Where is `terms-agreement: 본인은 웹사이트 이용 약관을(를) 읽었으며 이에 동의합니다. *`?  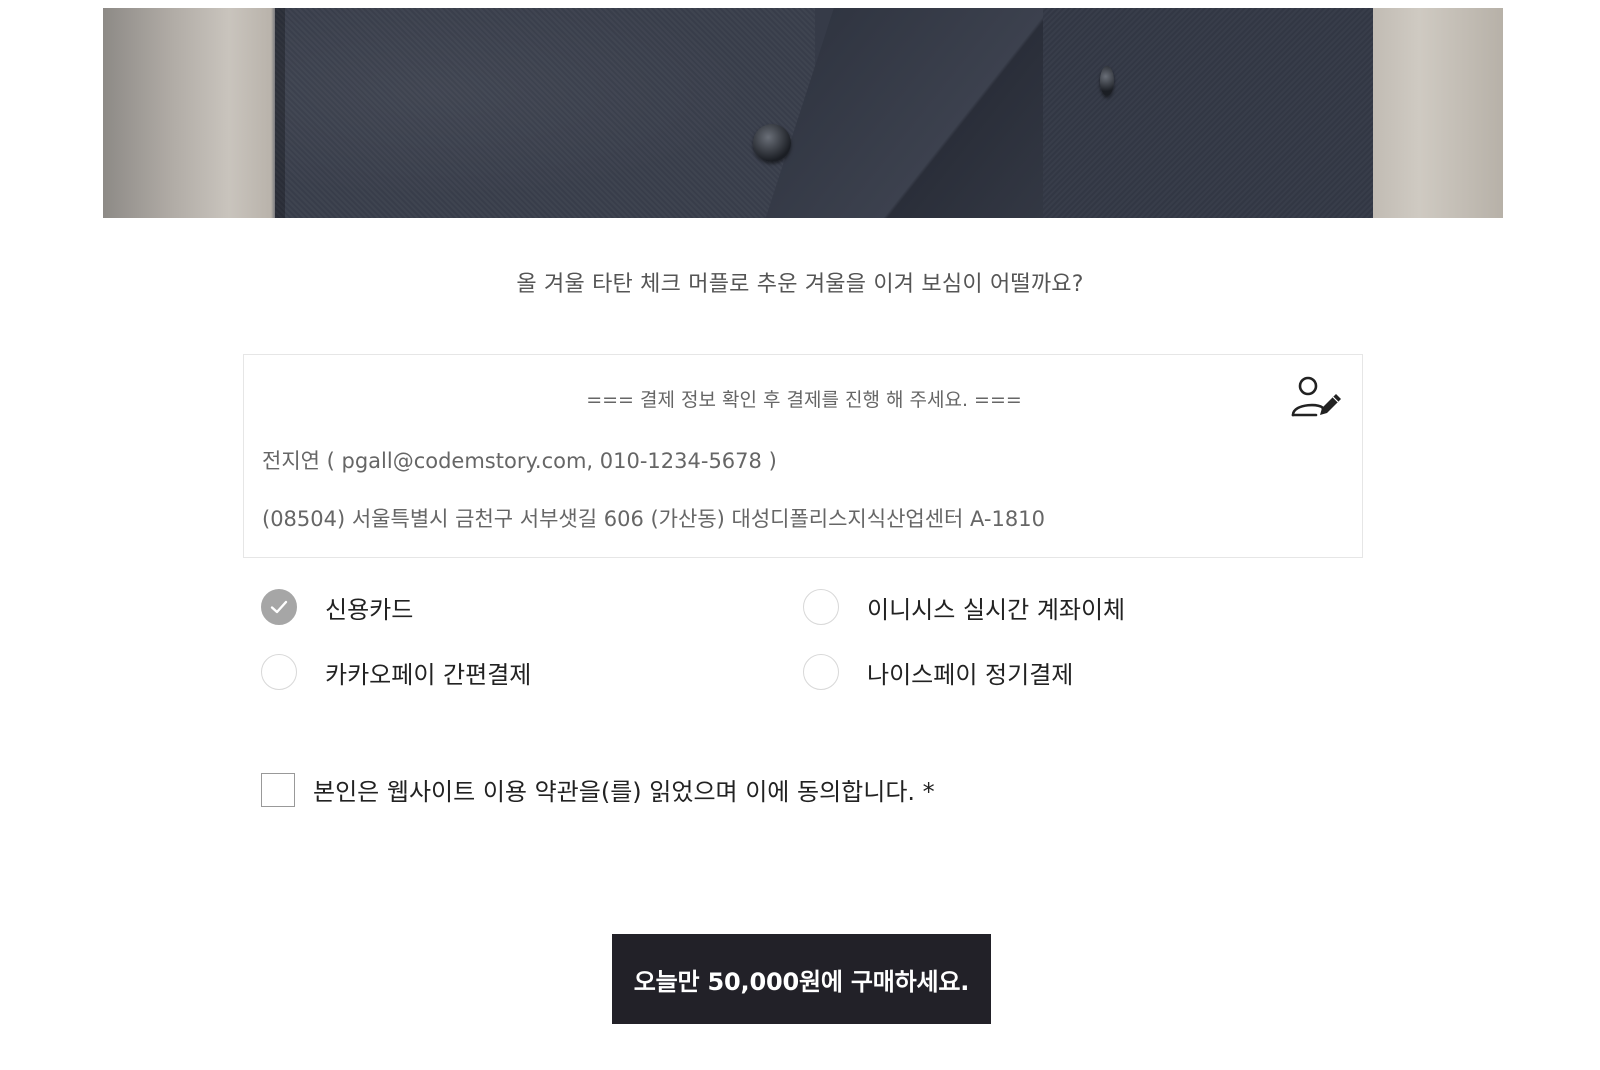
terms-agreement: 본인은 웹사이트 이용 약관을(를) 읽었으며 이에 동의합니다. * is located at coordinates (598, 789).